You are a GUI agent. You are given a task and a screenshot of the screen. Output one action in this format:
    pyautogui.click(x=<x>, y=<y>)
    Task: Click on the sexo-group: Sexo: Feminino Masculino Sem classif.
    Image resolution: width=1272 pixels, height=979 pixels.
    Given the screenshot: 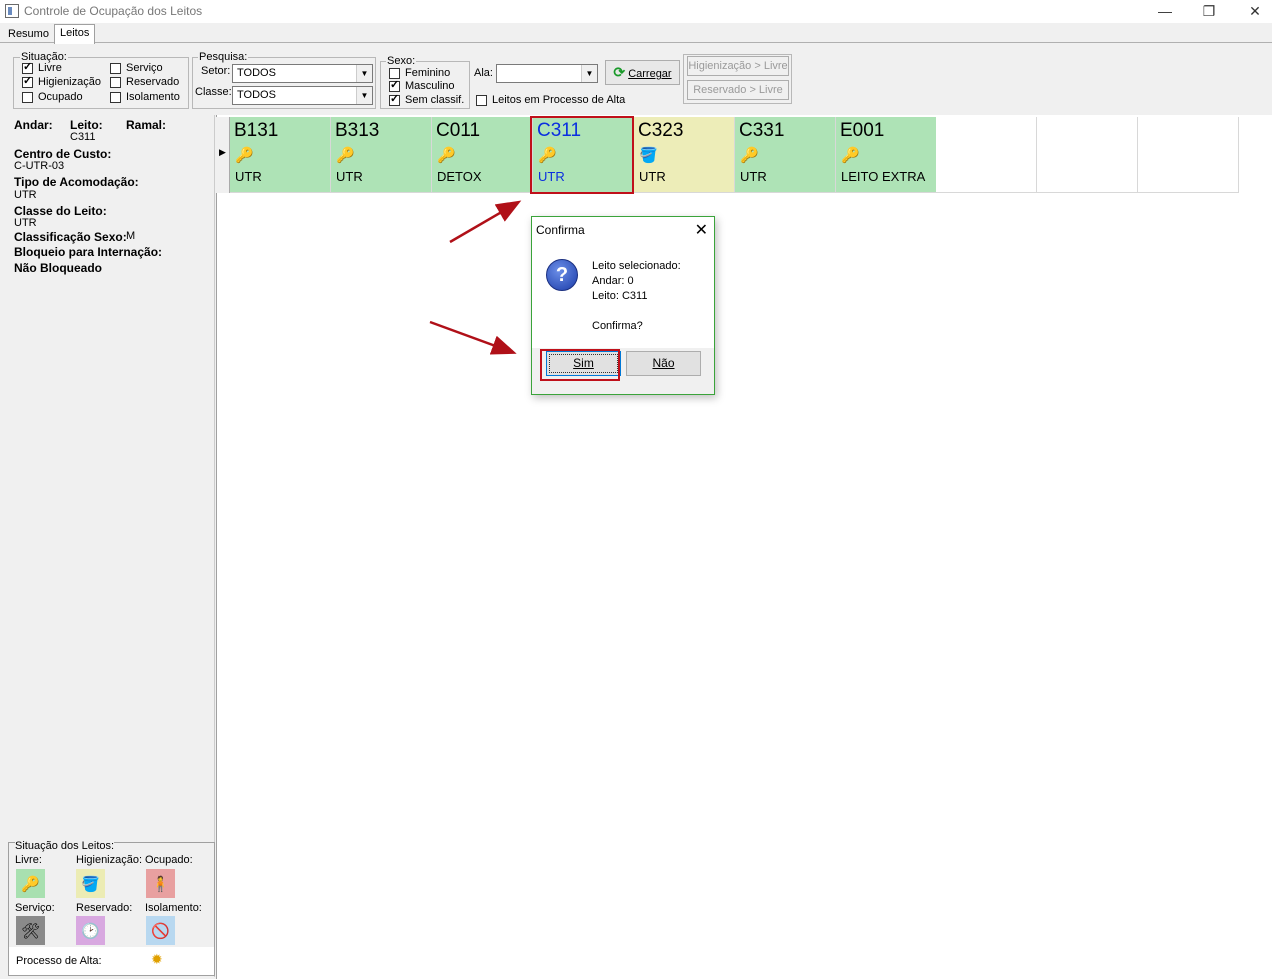 What is the action you would take?
    pyautogui.click(x=425, y=82)
    